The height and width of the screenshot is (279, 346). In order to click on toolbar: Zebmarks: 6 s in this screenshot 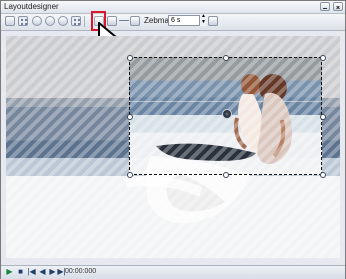, I will do `click(173, 22)`.